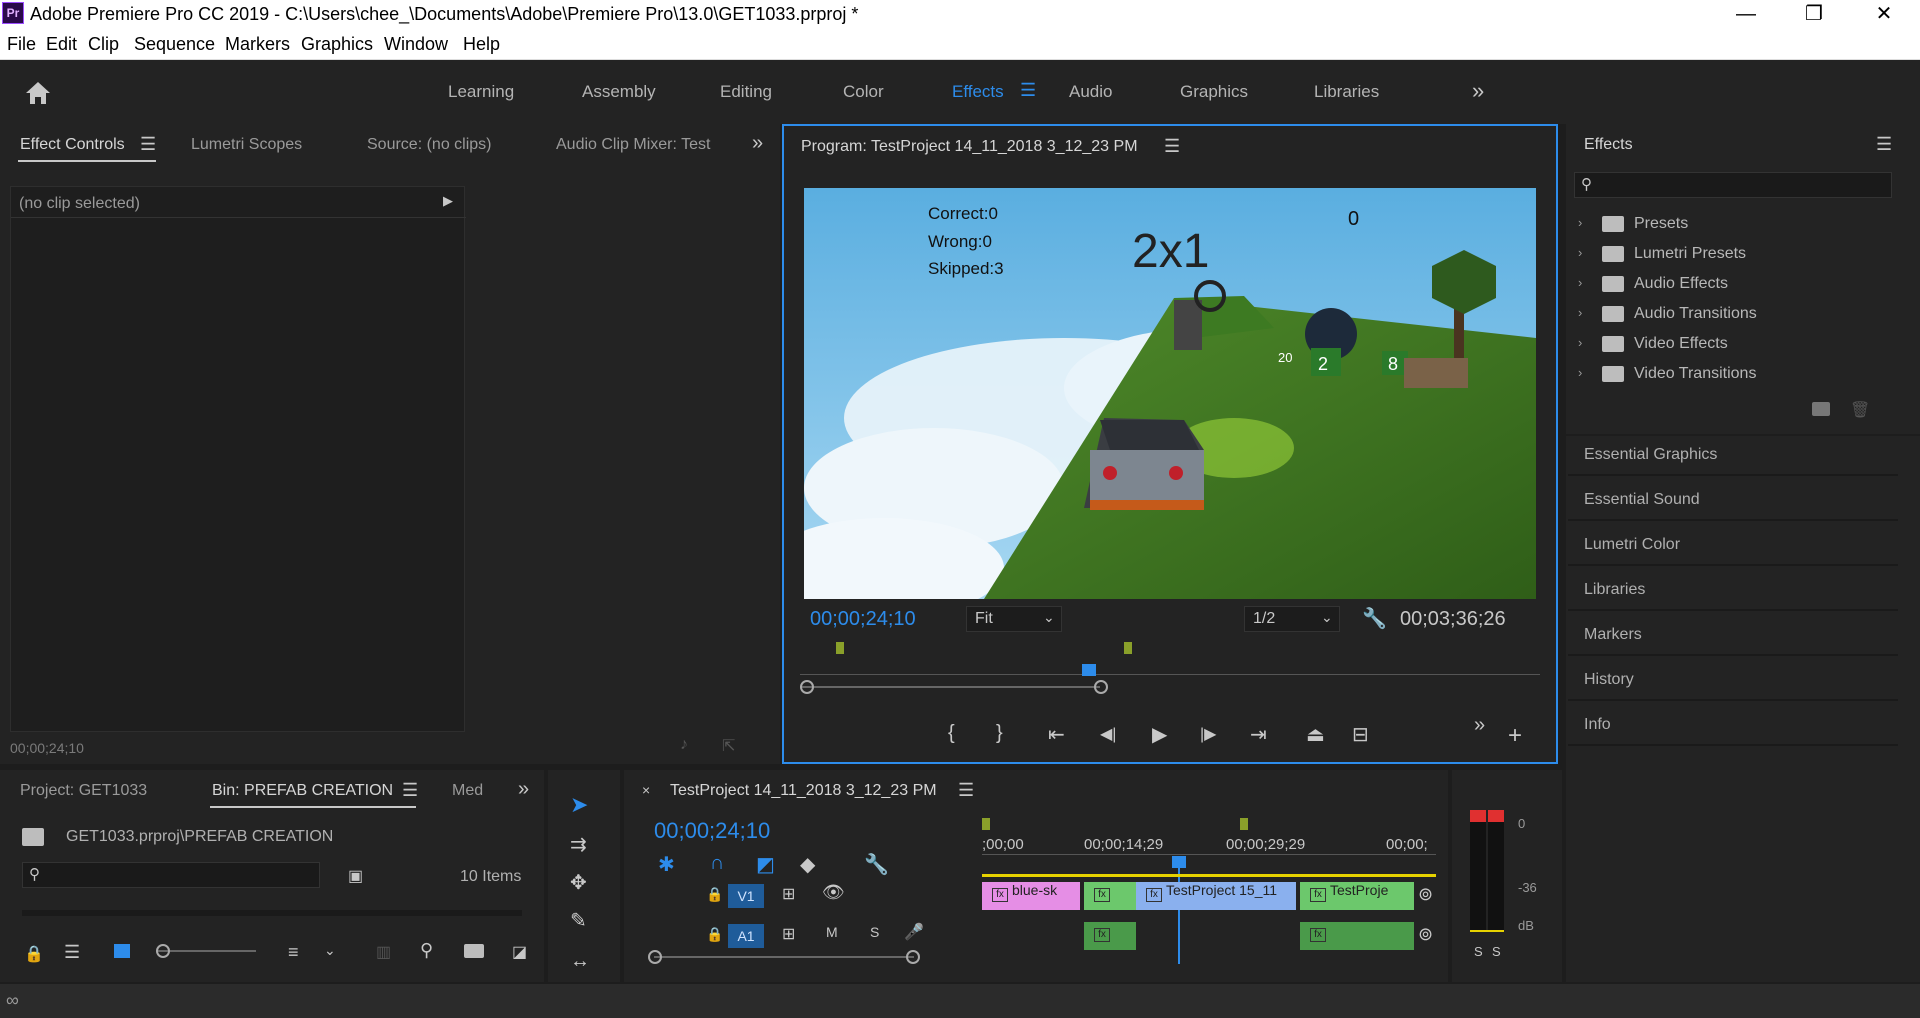  I want to click on slip-tool-icon: ↔, so click(580, 961).